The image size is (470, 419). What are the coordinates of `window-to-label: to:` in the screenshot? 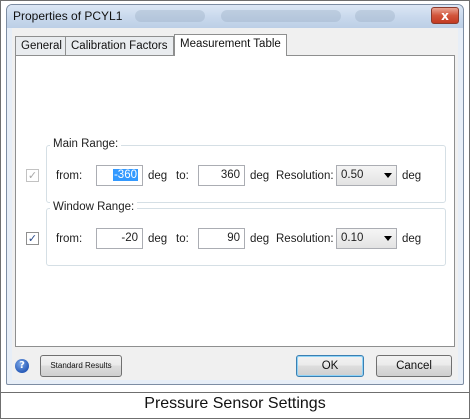 It's located at (182, 239).